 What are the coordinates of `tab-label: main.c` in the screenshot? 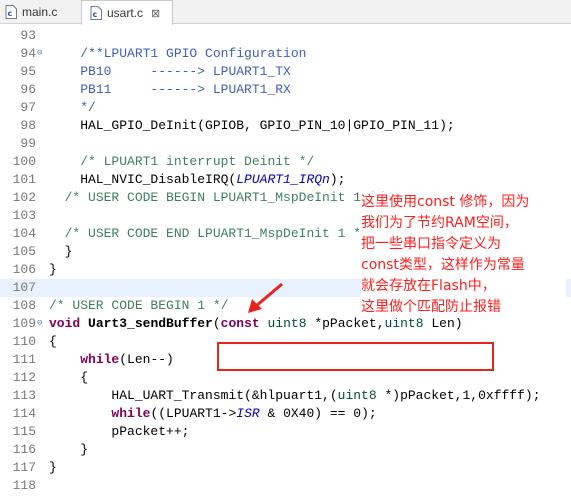 It's located at (40, 12).